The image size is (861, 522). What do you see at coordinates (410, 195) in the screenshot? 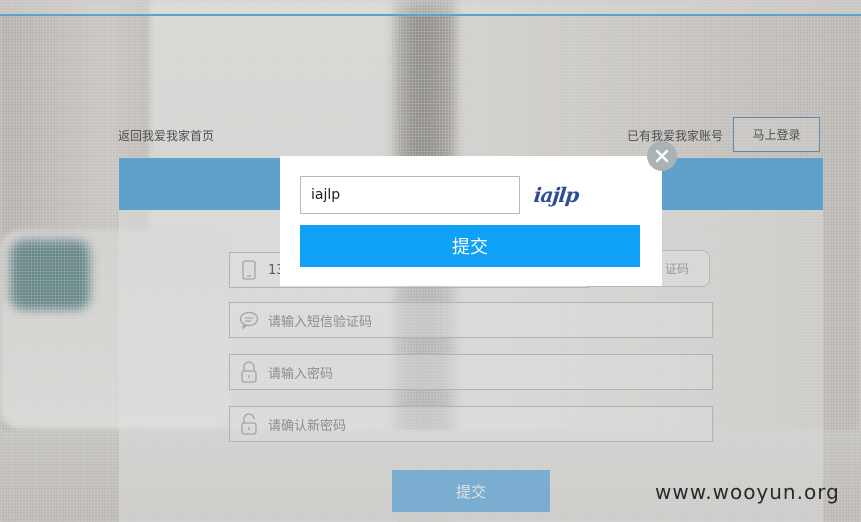
I see `captcha-input` at bounding box center [410, 195].